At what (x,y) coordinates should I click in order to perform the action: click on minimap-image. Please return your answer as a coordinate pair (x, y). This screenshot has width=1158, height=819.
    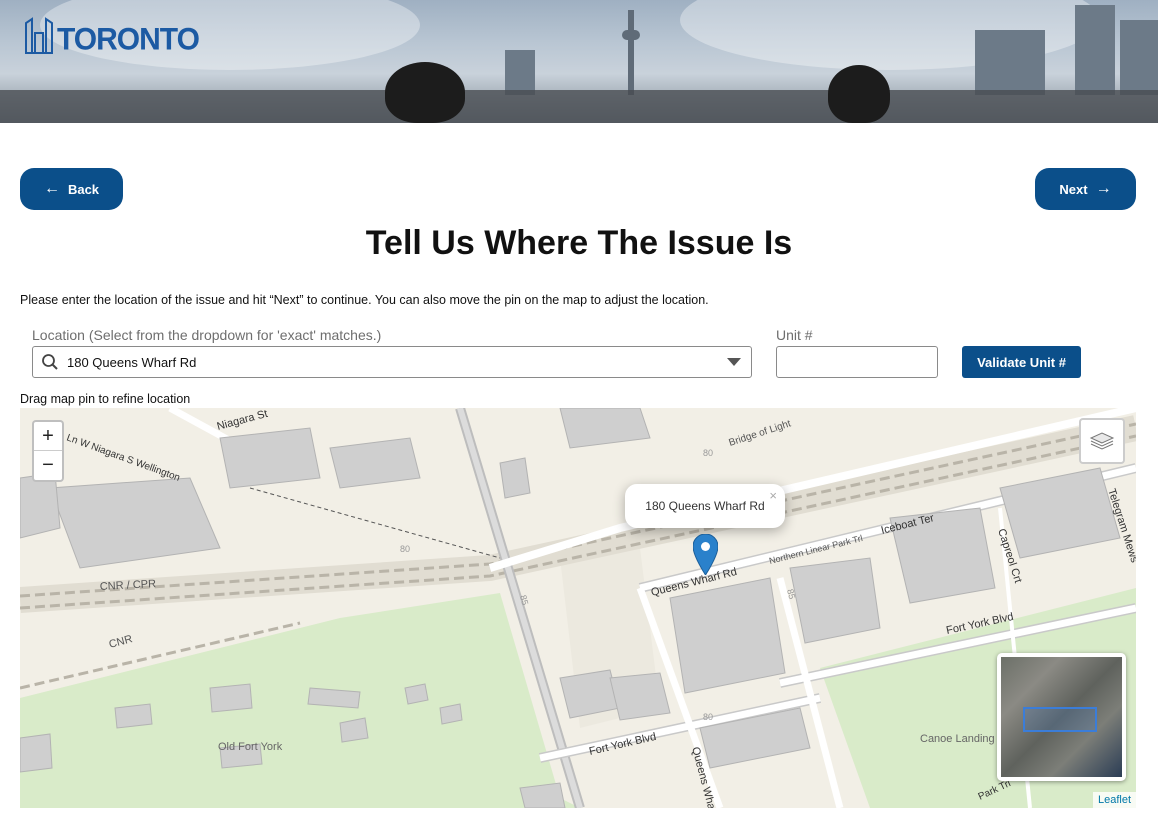
    Looking at the image, I should click on (1061, 717).